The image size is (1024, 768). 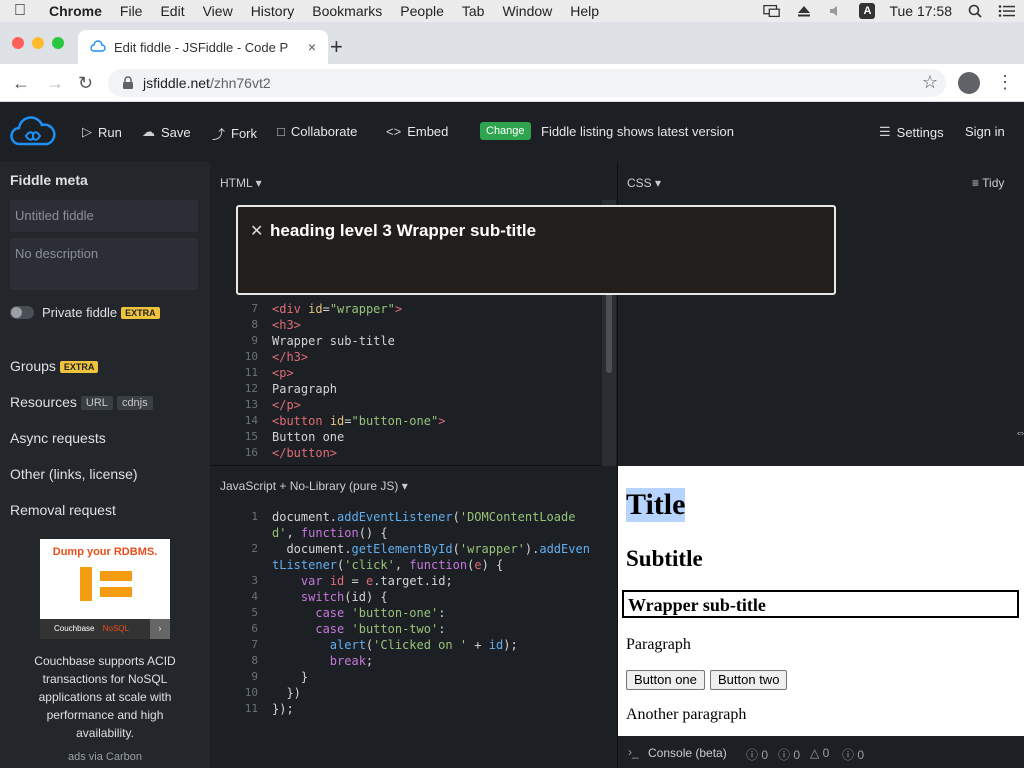 I want to click on volume-icon, so click(x=836, y=11).